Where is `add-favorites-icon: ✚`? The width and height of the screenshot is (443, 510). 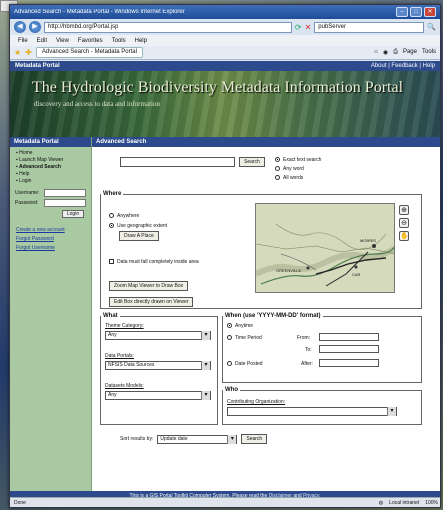 add-favorites-icon: ✚ is located at coordinates (28, 52).